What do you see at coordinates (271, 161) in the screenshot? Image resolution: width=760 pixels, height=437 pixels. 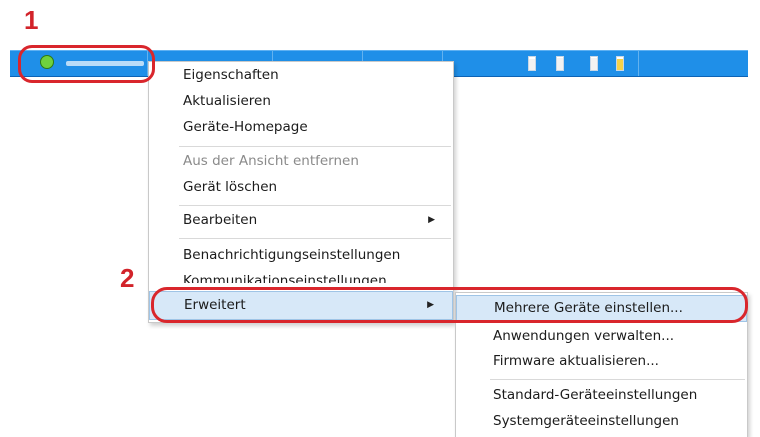 I see `menu-item-aus-der-ansicht-entfernen: Aus der Ansicht entfernen` at bounding box center [271, 161].